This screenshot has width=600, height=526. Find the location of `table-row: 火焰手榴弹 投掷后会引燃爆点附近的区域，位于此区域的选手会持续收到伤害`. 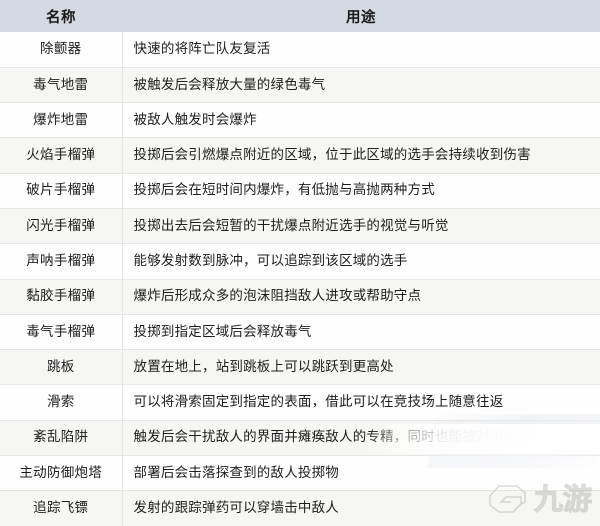

table-row: 火焰手榴弹 投掷后会引燃爆点附近的区域，位于此区域的选手会持续收到伤害 is located at coordinates (300, 155).